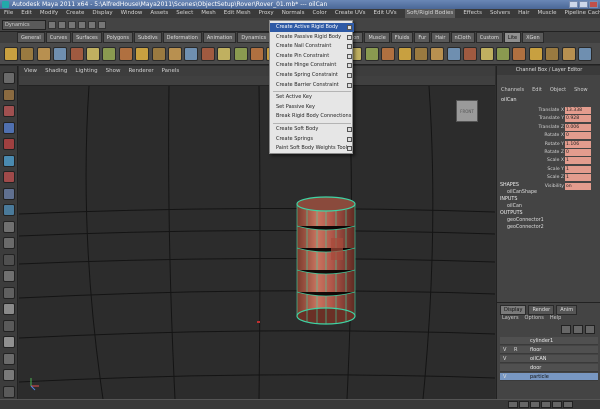 The width and height of the screenshot is (600, 409). I want to click on shelf-tab-fluids: Fluids, so click(402, 37).